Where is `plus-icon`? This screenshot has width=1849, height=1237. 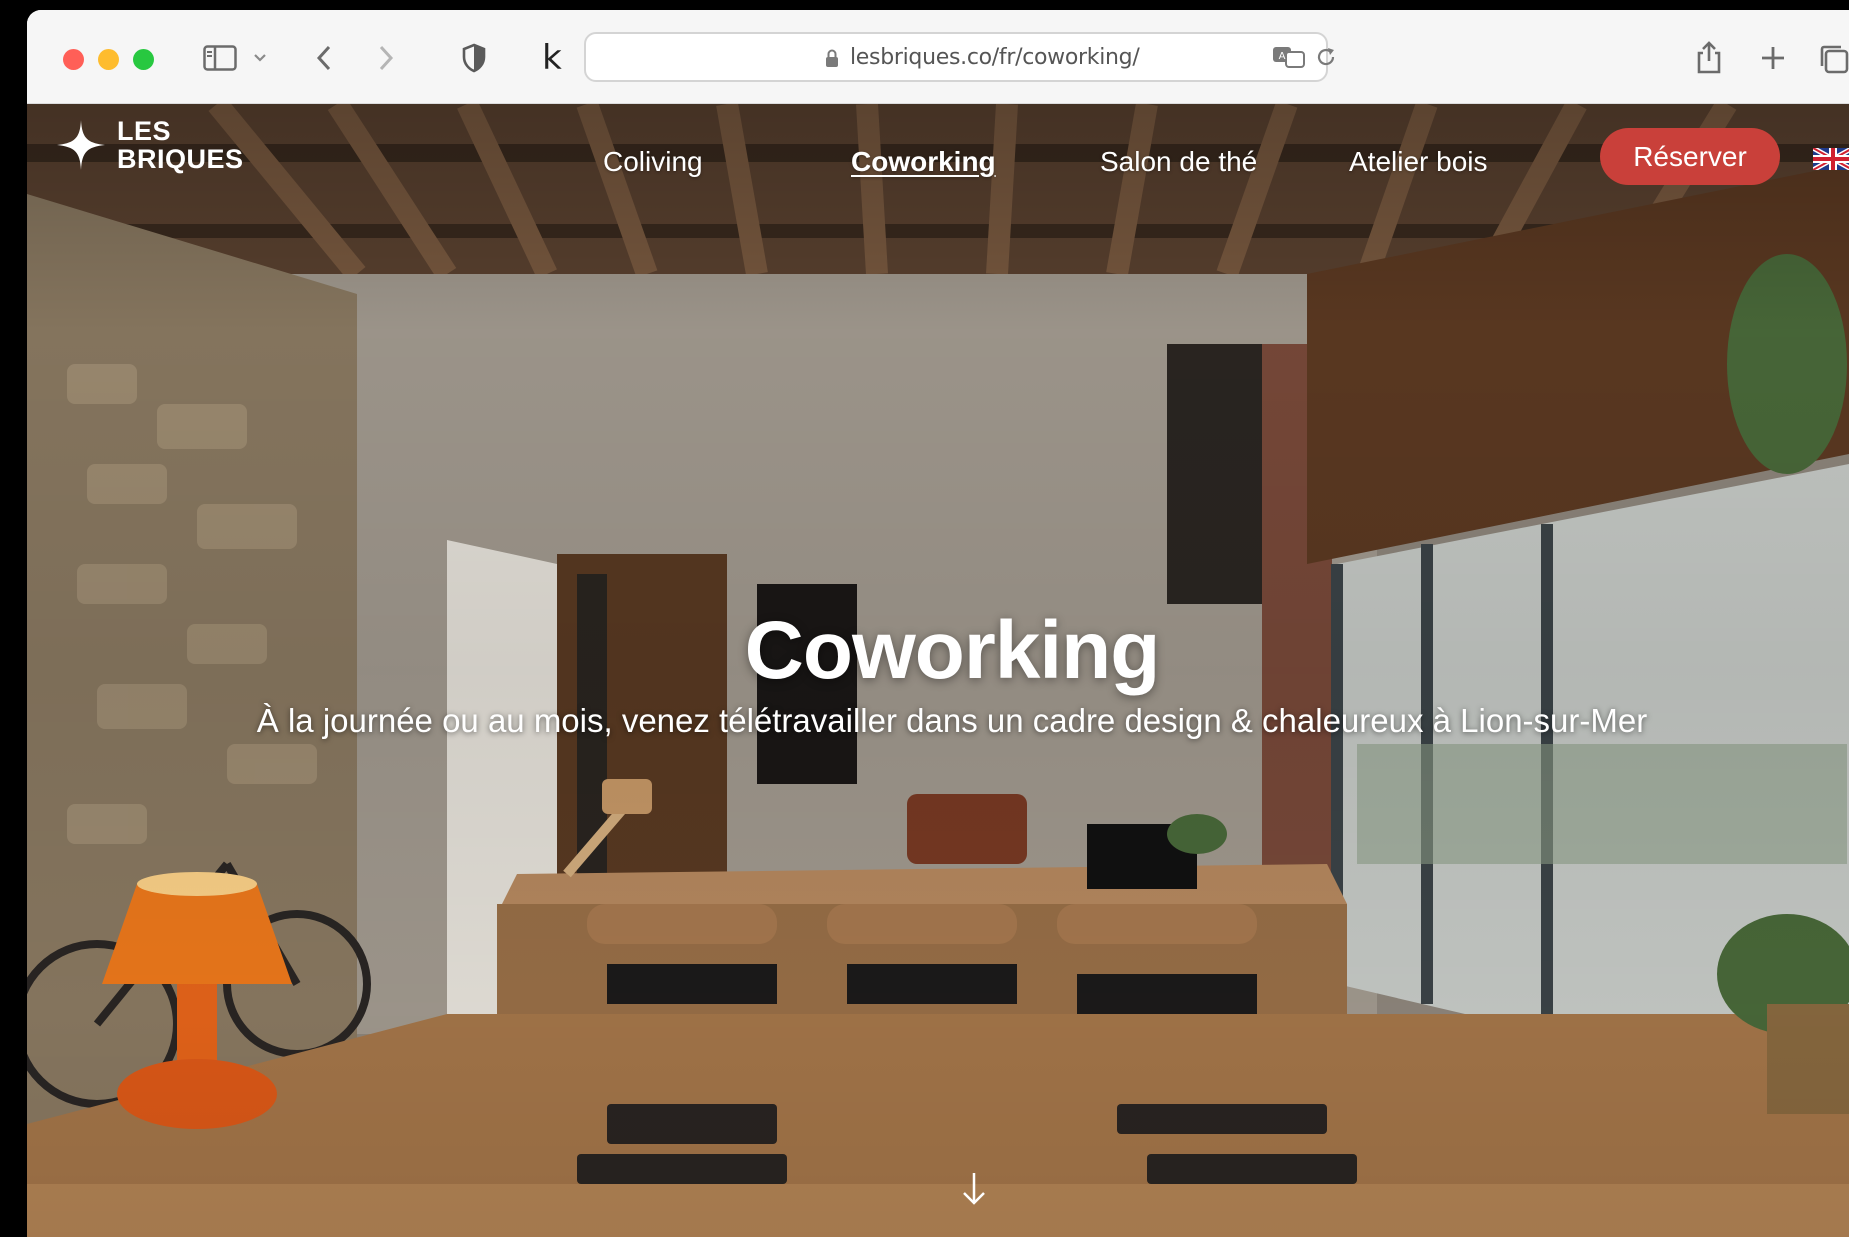
plus-icon is located at coordinates (1773, 58).